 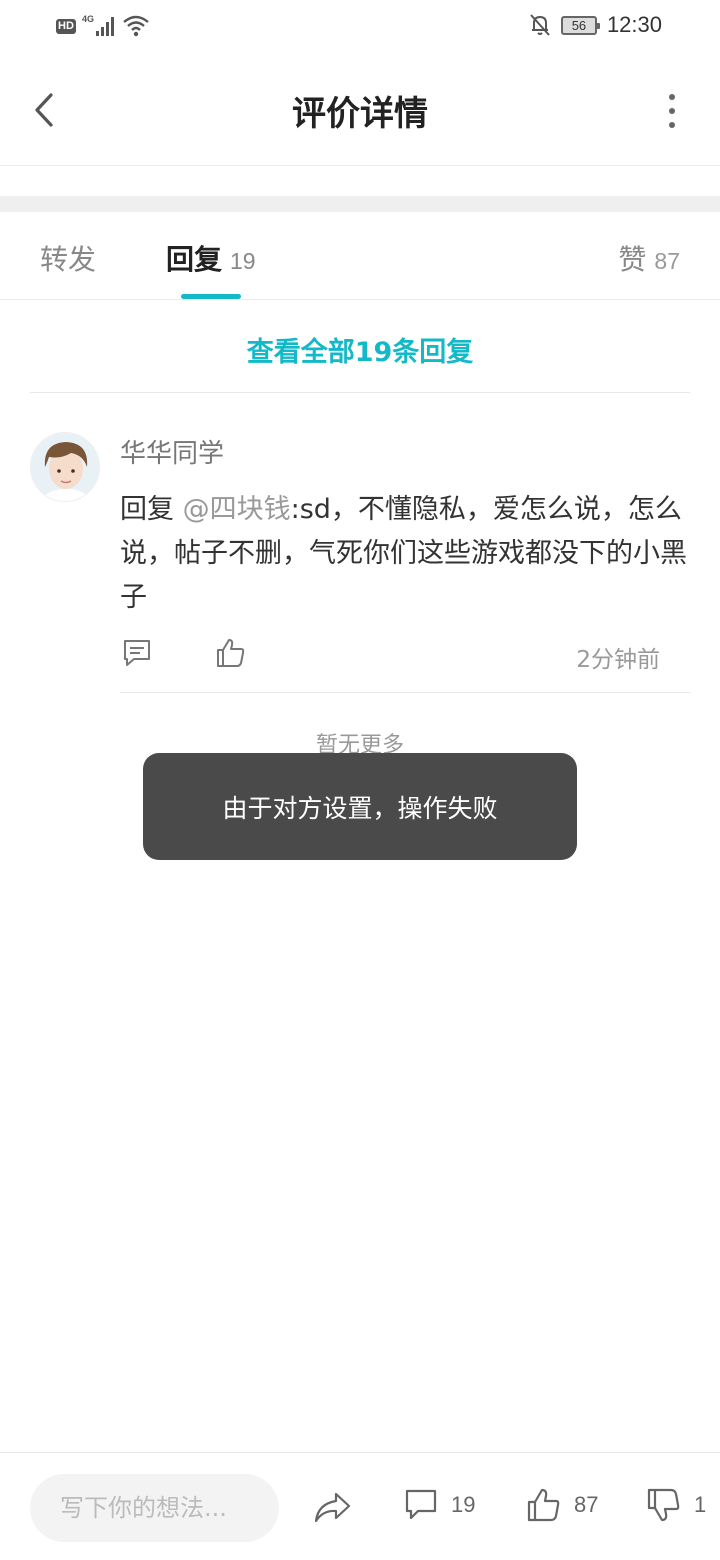 I want to click on thumbs-down-icon, so click(x=663, y=1505).